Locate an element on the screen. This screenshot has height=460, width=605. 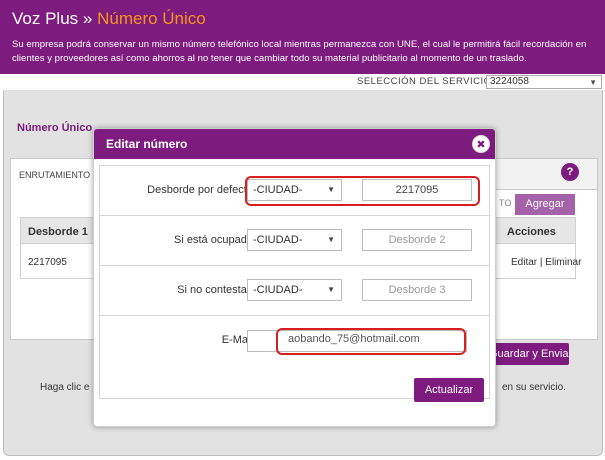
busy-city-select: -CIUDAD- ▼ is located at coordinates (294, 240).